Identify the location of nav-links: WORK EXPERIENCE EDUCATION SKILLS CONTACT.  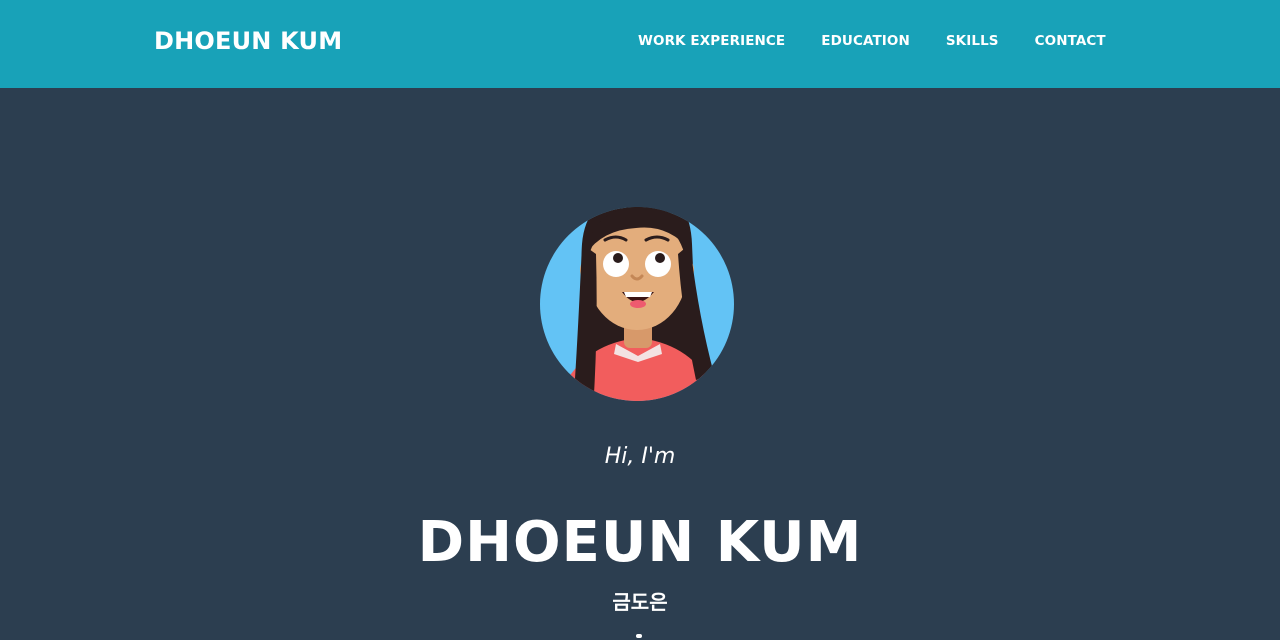
(872, 41).